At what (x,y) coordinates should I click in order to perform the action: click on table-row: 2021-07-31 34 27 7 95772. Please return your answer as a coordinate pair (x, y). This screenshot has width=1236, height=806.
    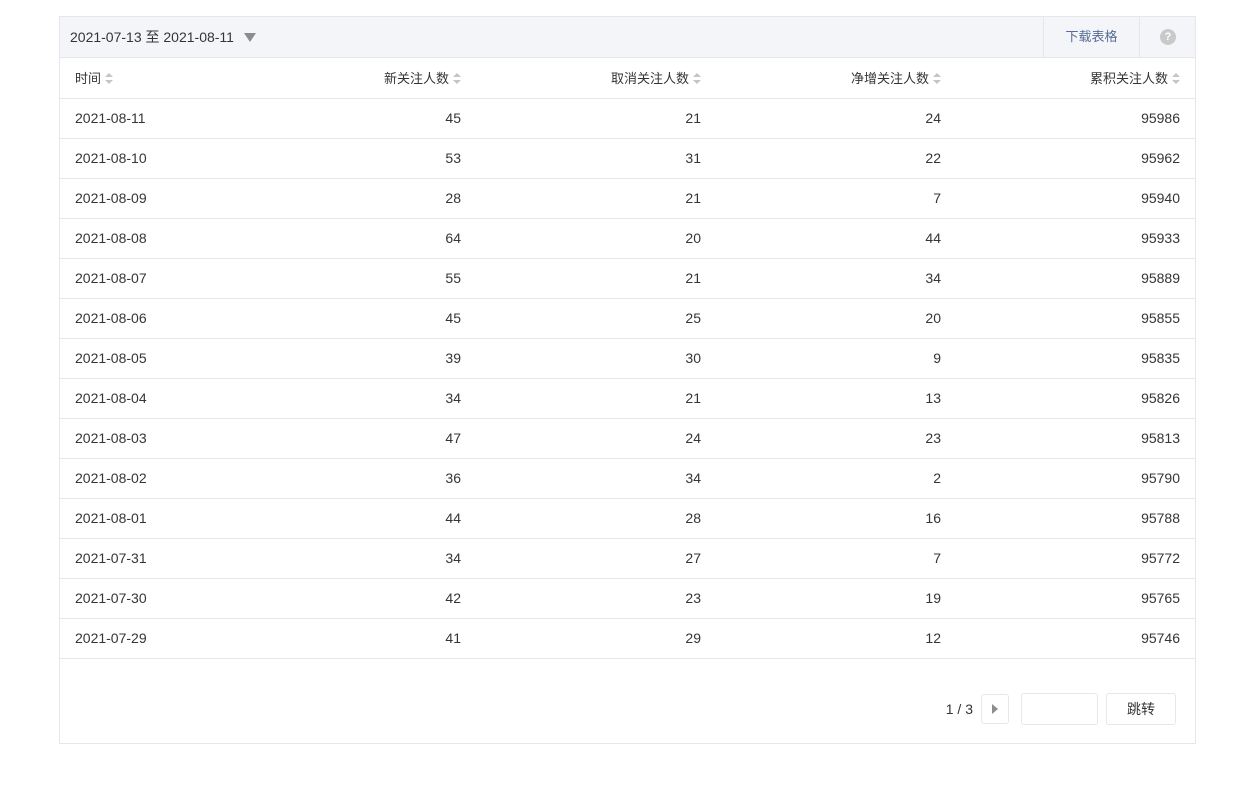
    Looking at the image, I should click on (627, 558).